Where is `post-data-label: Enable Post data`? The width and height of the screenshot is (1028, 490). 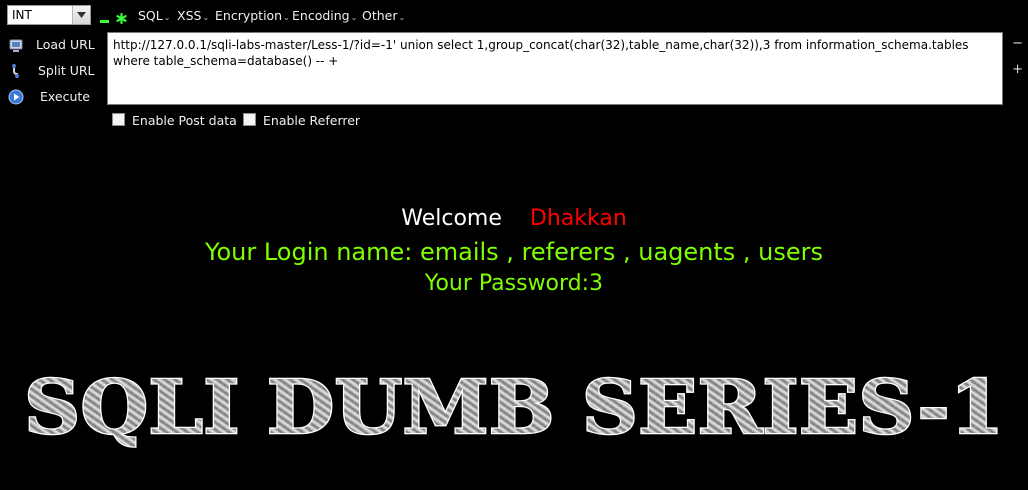
post-data-label: Enable Post data is located at coordinates (184, 120).